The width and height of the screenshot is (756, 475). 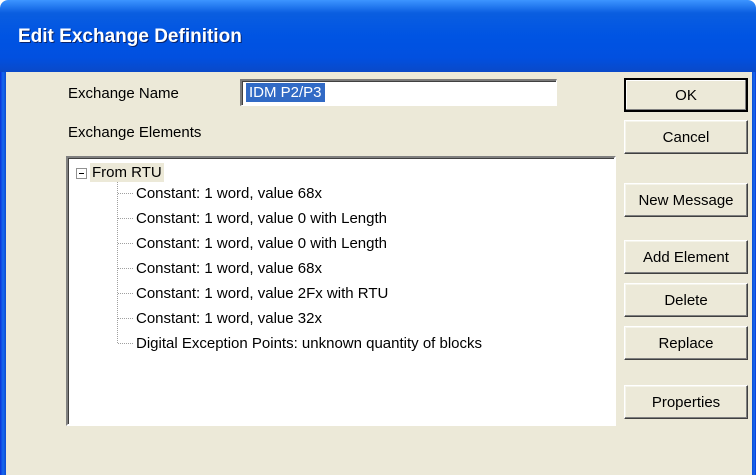 I want to click on cancel-button: Cancel, so click(x=686, y=137).